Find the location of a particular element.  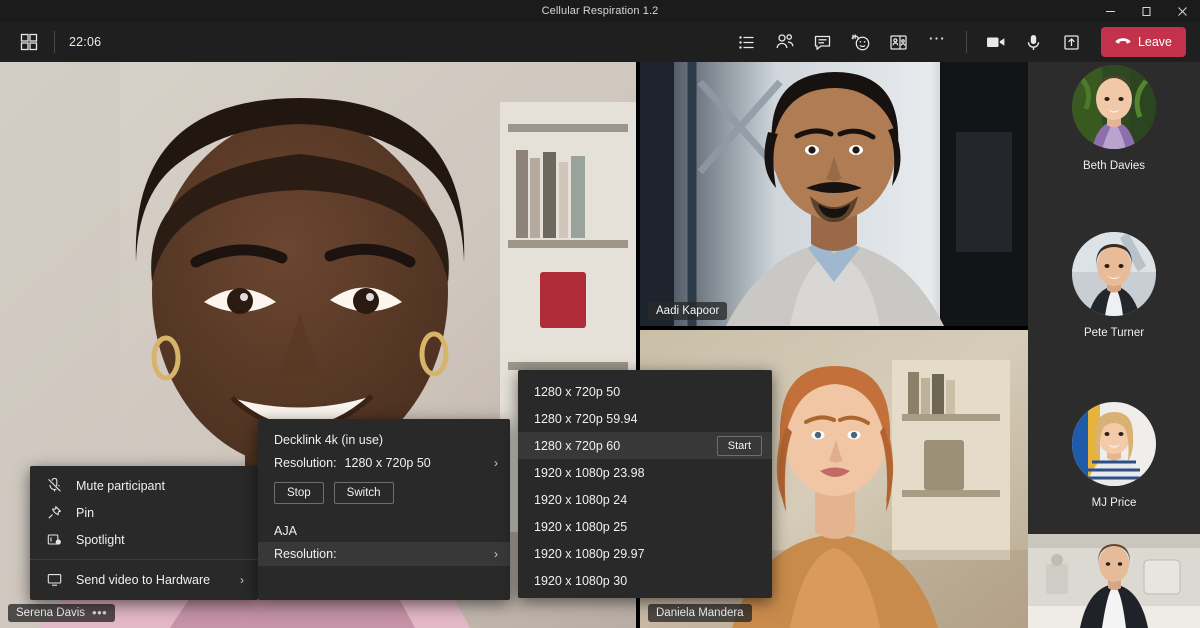

menu-item-label: Spotlight is located at coordinates (100, 539).